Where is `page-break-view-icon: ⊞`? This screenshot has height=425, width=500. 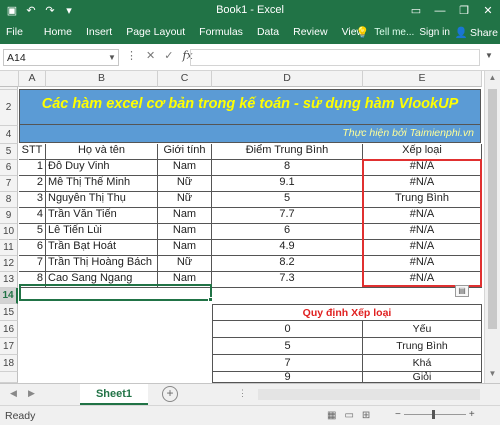
page-break-view-icon: ⊞ is located at coordinates (366, 415).